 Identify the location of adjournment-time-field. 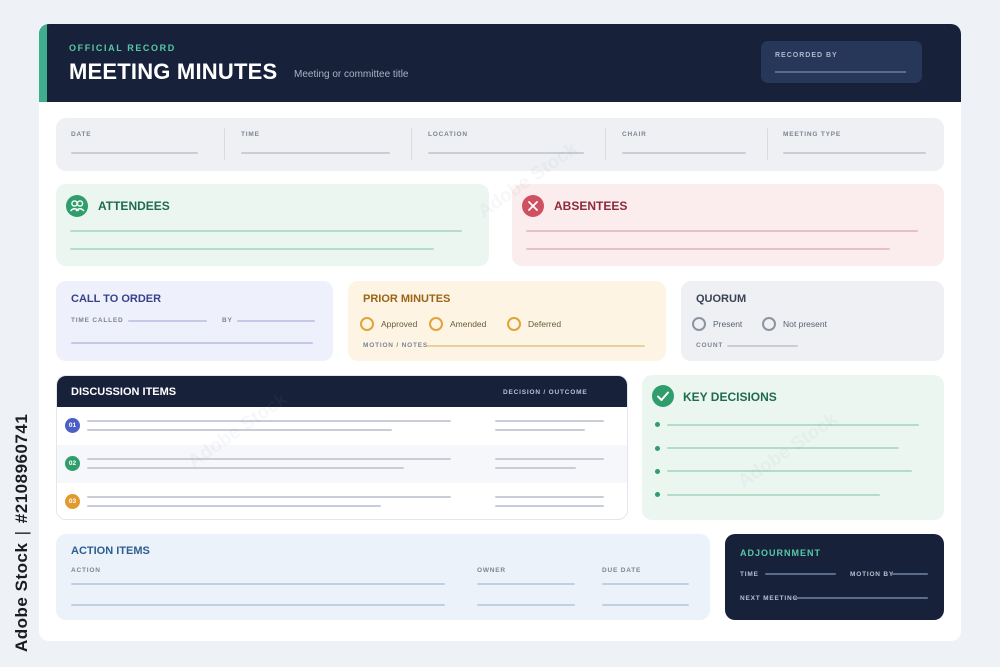
(800, 574).